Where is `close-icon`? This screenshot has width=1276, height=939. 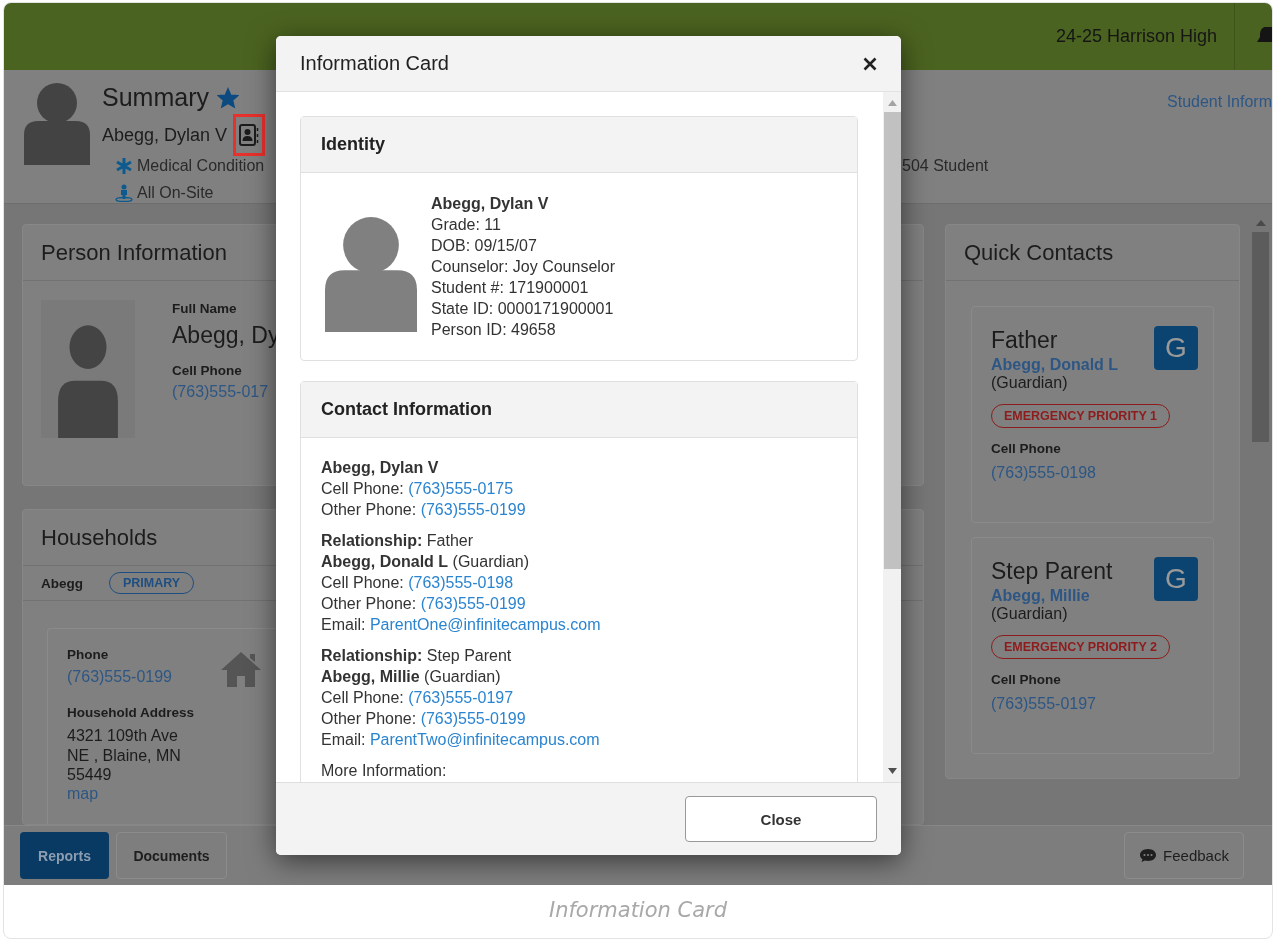
close-icon is located at coordinates (870, 63).